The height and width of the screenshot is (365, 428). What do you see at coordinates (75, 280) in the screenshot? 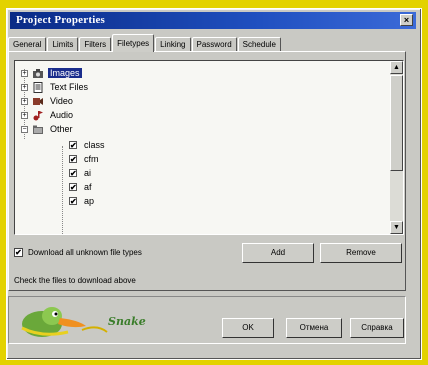
I see `hint-text: Check the files to download above` at bounding box center [75, 280].